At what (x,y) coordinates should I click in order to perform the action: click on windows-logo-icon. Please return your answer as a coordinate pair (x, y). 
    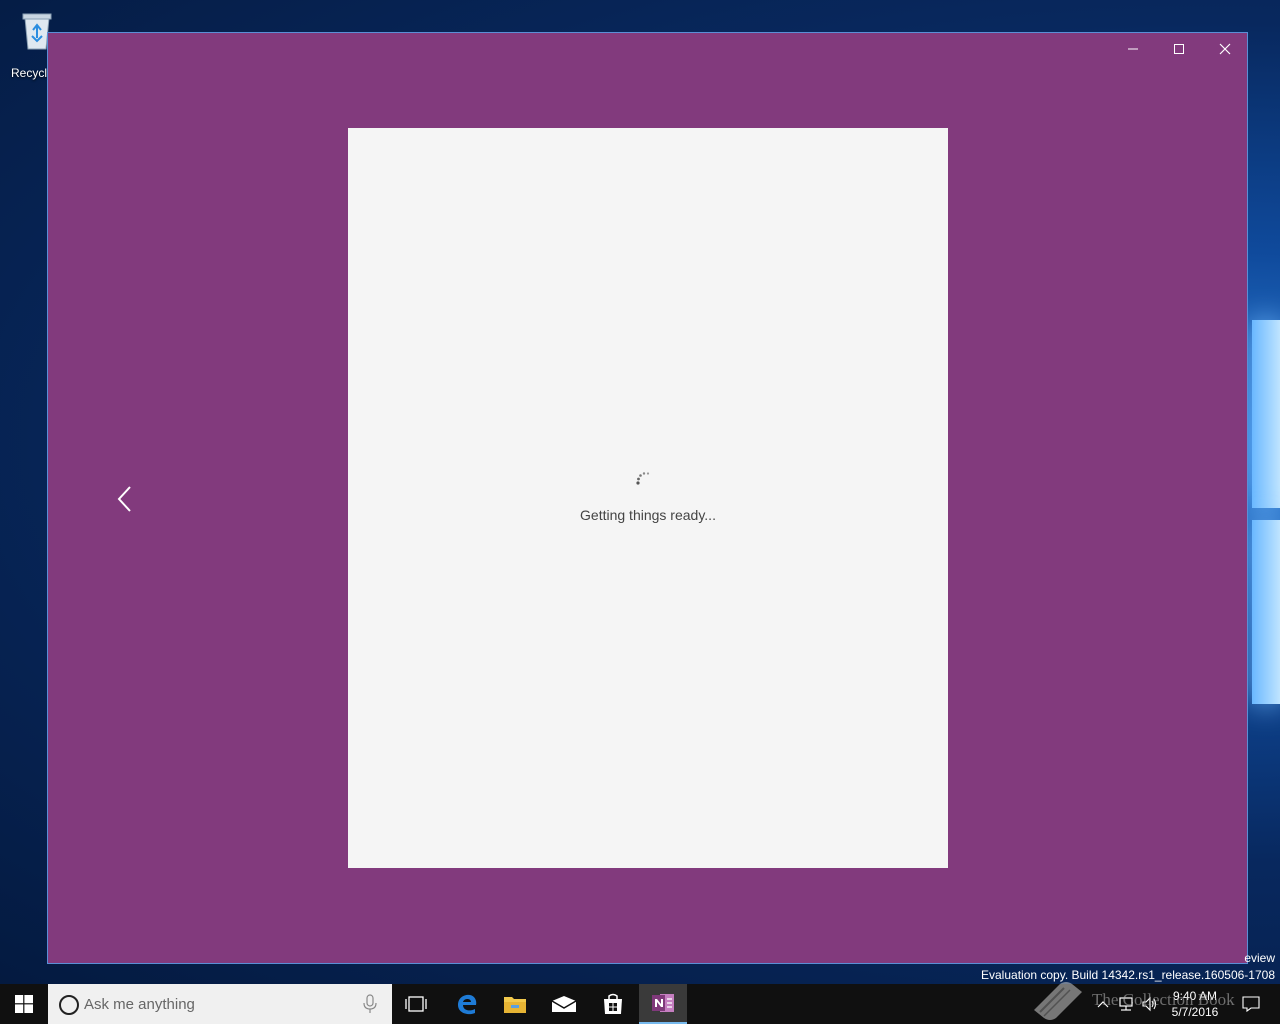
    Looking at the image, I should click on (24, 1004).